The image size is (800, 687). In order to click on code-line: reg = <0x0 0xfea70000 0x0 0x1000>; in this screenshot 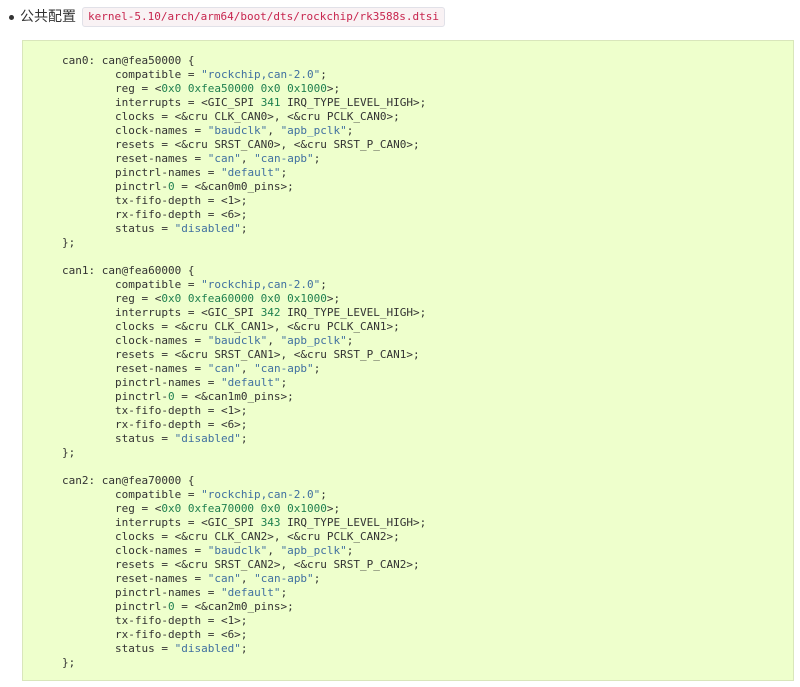, I will do `click(427, 509)`.